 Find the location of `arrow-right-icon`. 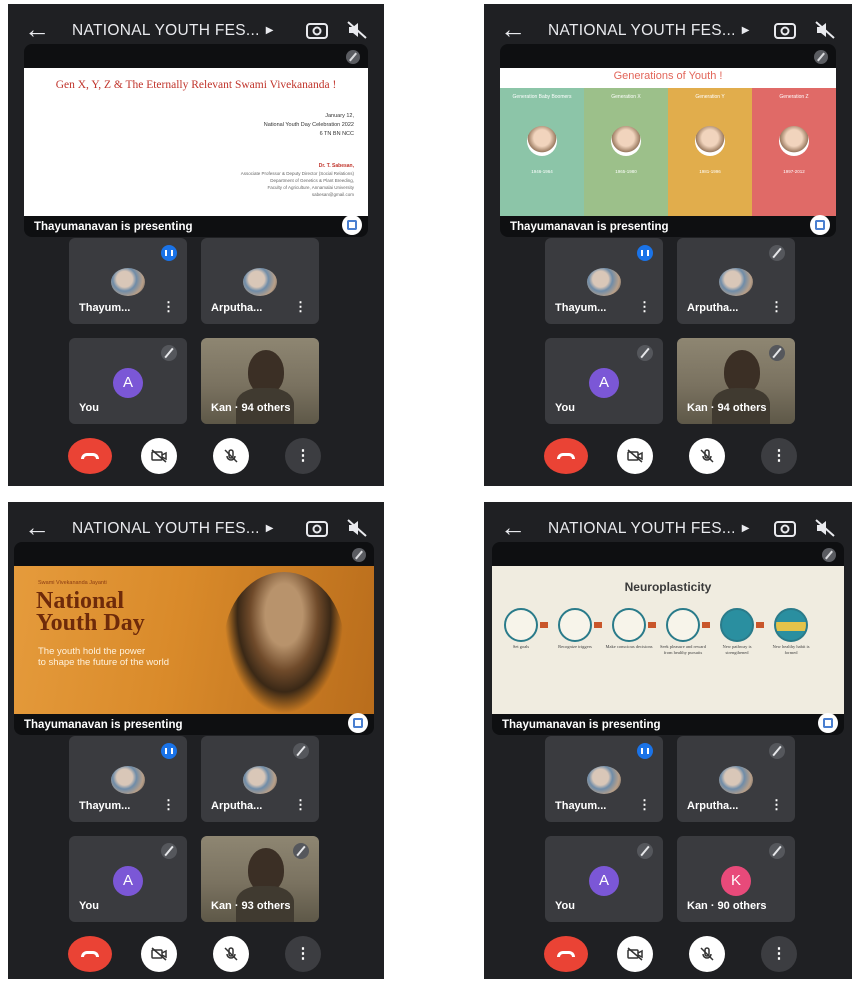

arrow-right-icon is located at coordinates (598, 625).